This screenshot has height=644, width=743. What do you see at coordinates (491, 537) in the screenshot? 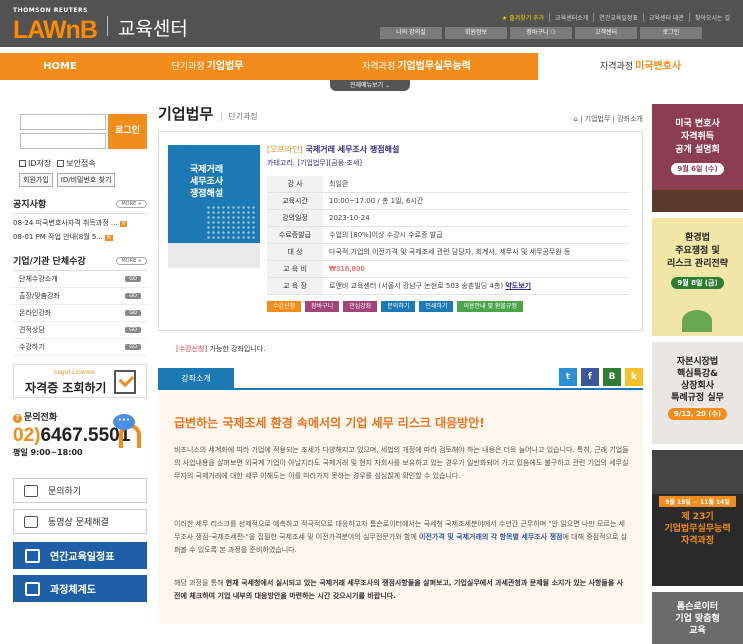
I see `para2-highlight: 이전가격 및 국제거래의 각 항목별 세무조사 쟁점` at bounding box center [491, 537].